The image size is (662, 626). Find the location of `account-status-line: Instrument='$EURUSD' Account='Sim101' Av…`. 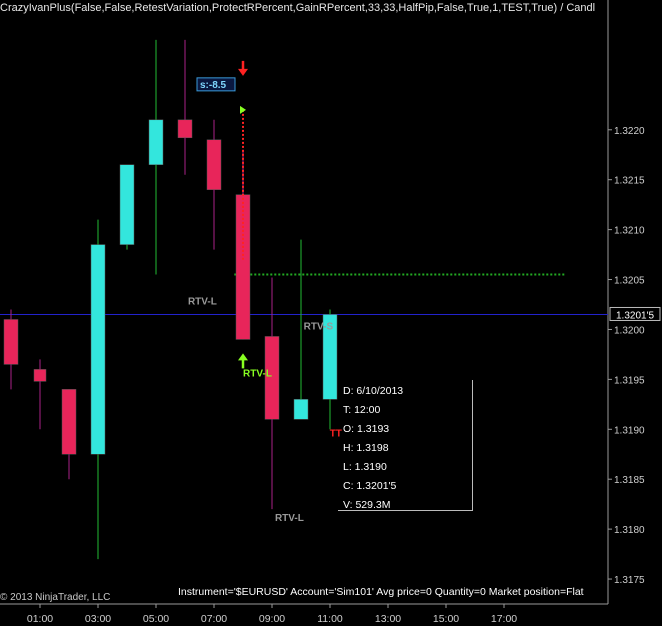

account-status-line: Instrument='$EURUSD' Account='Sim101' Av… is located at coordinates (381, 592).